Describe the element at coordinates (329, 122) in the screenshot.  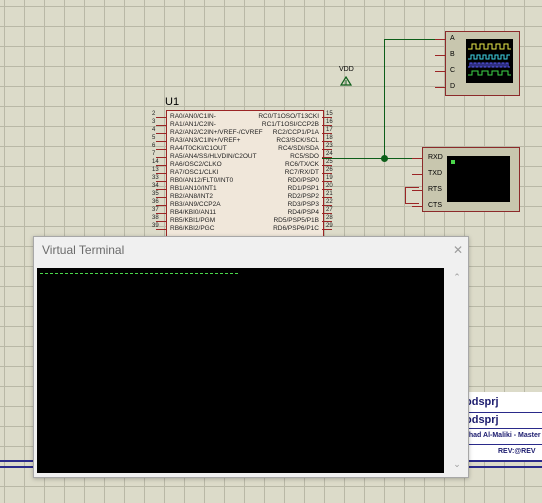
I see `chip-pin-number: 16` at that location.